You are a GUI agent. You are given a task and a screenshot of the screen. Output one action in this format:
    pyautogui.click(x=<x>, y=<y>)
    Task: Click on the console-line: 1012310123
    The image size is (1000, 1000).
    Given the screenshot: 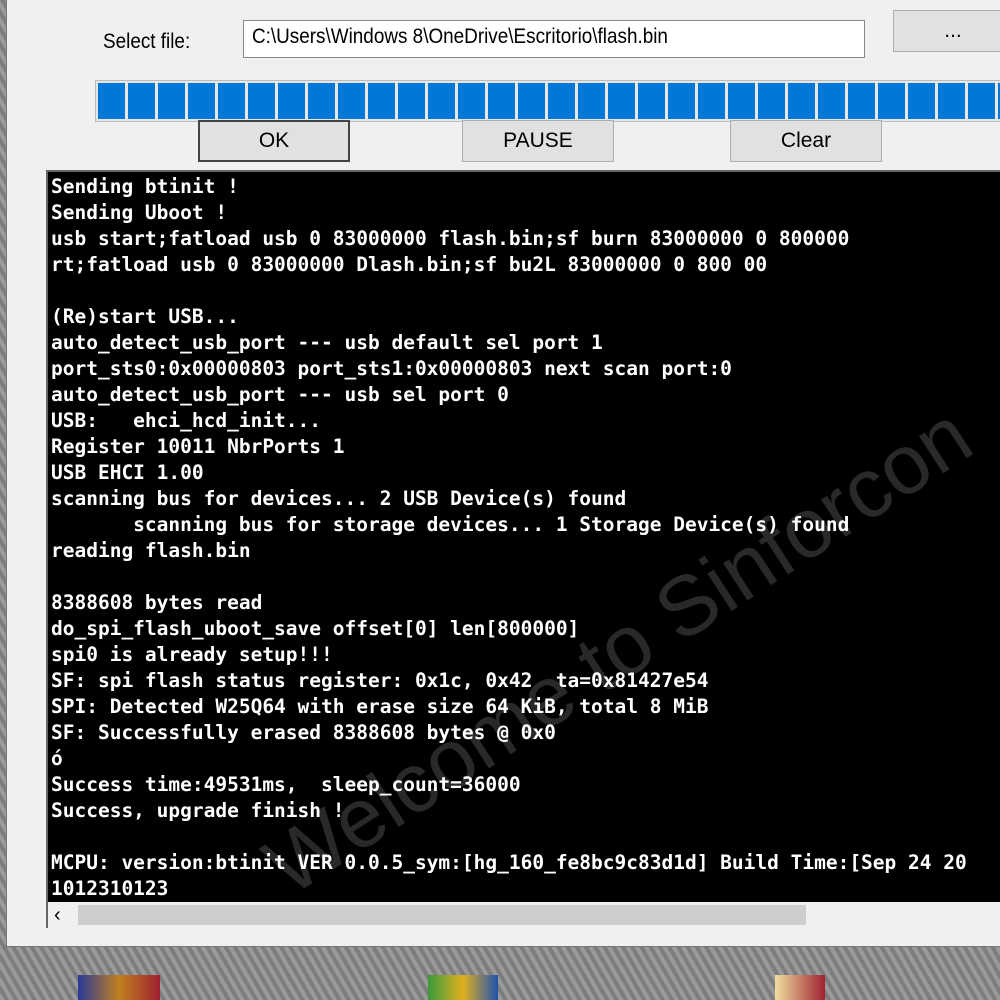 What is the action you would take?
    pyautogui.click(x=110, y=888)
    